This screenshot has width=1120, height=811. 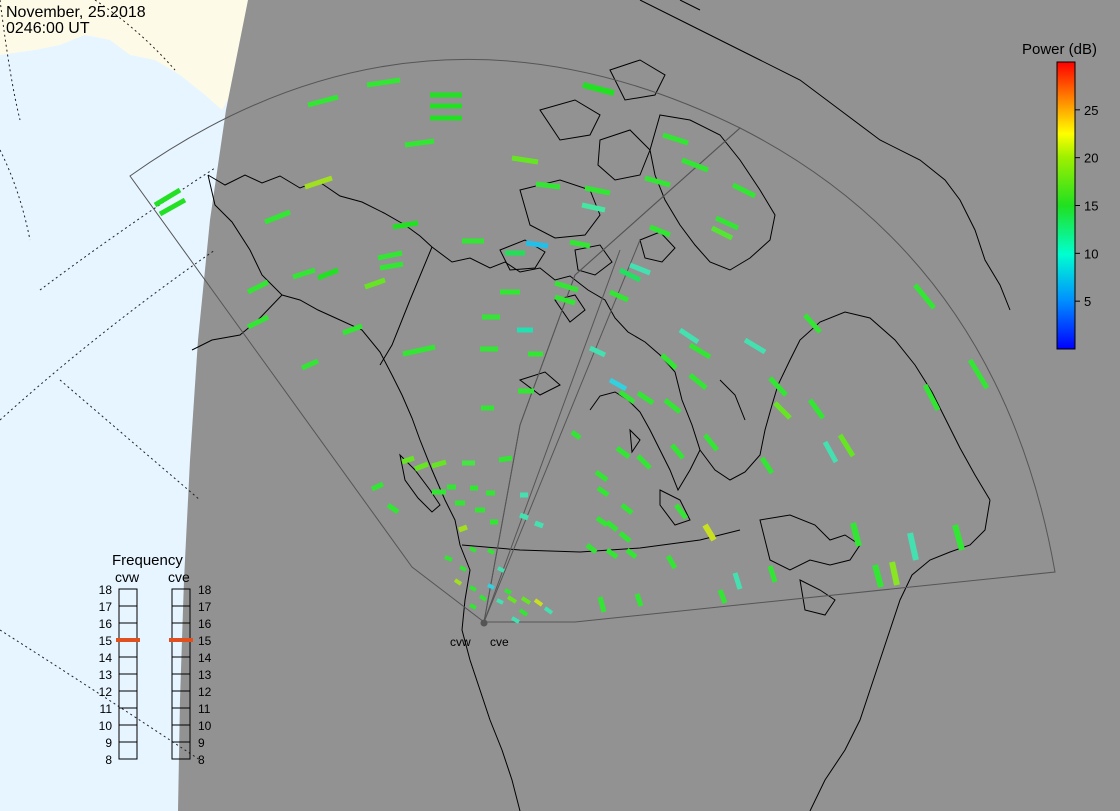 I want to click on frequency-cvw-label: cvw, so click(x=127, y=577).